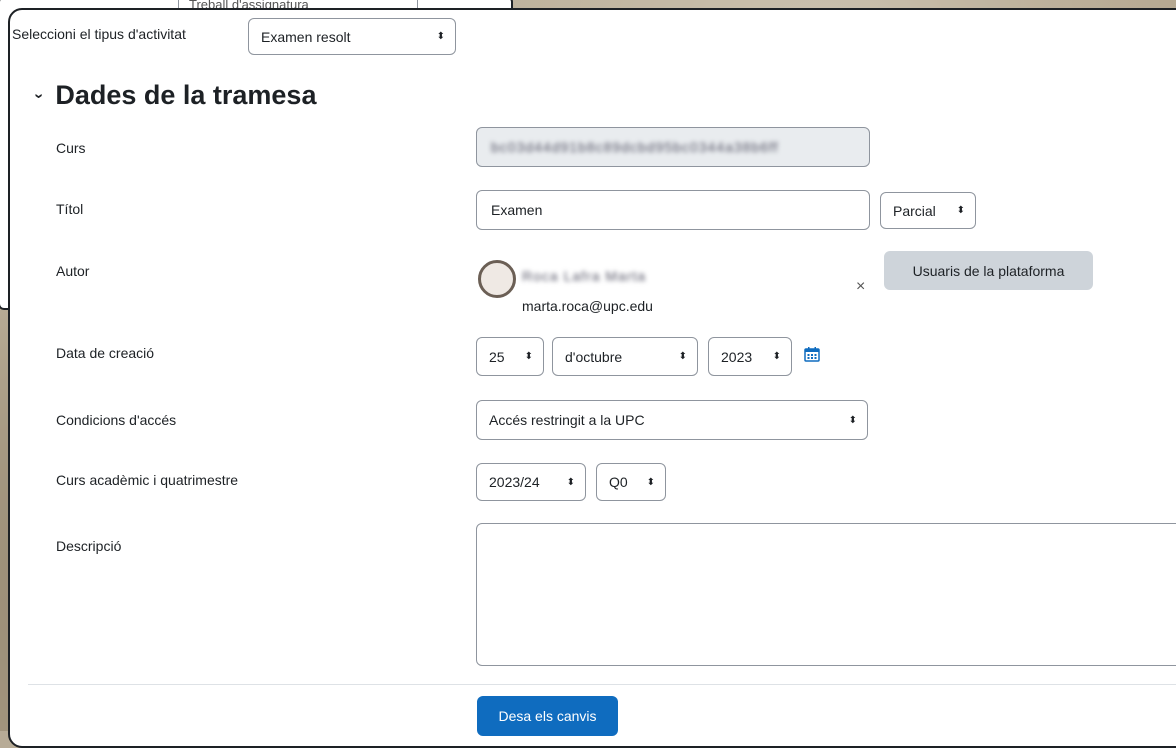 The height and width of the screenshot is (748, 1176). Describe the element at coordinates (39, 95) in the screenshot. I see `chevron-down-icon: ›` at that location.